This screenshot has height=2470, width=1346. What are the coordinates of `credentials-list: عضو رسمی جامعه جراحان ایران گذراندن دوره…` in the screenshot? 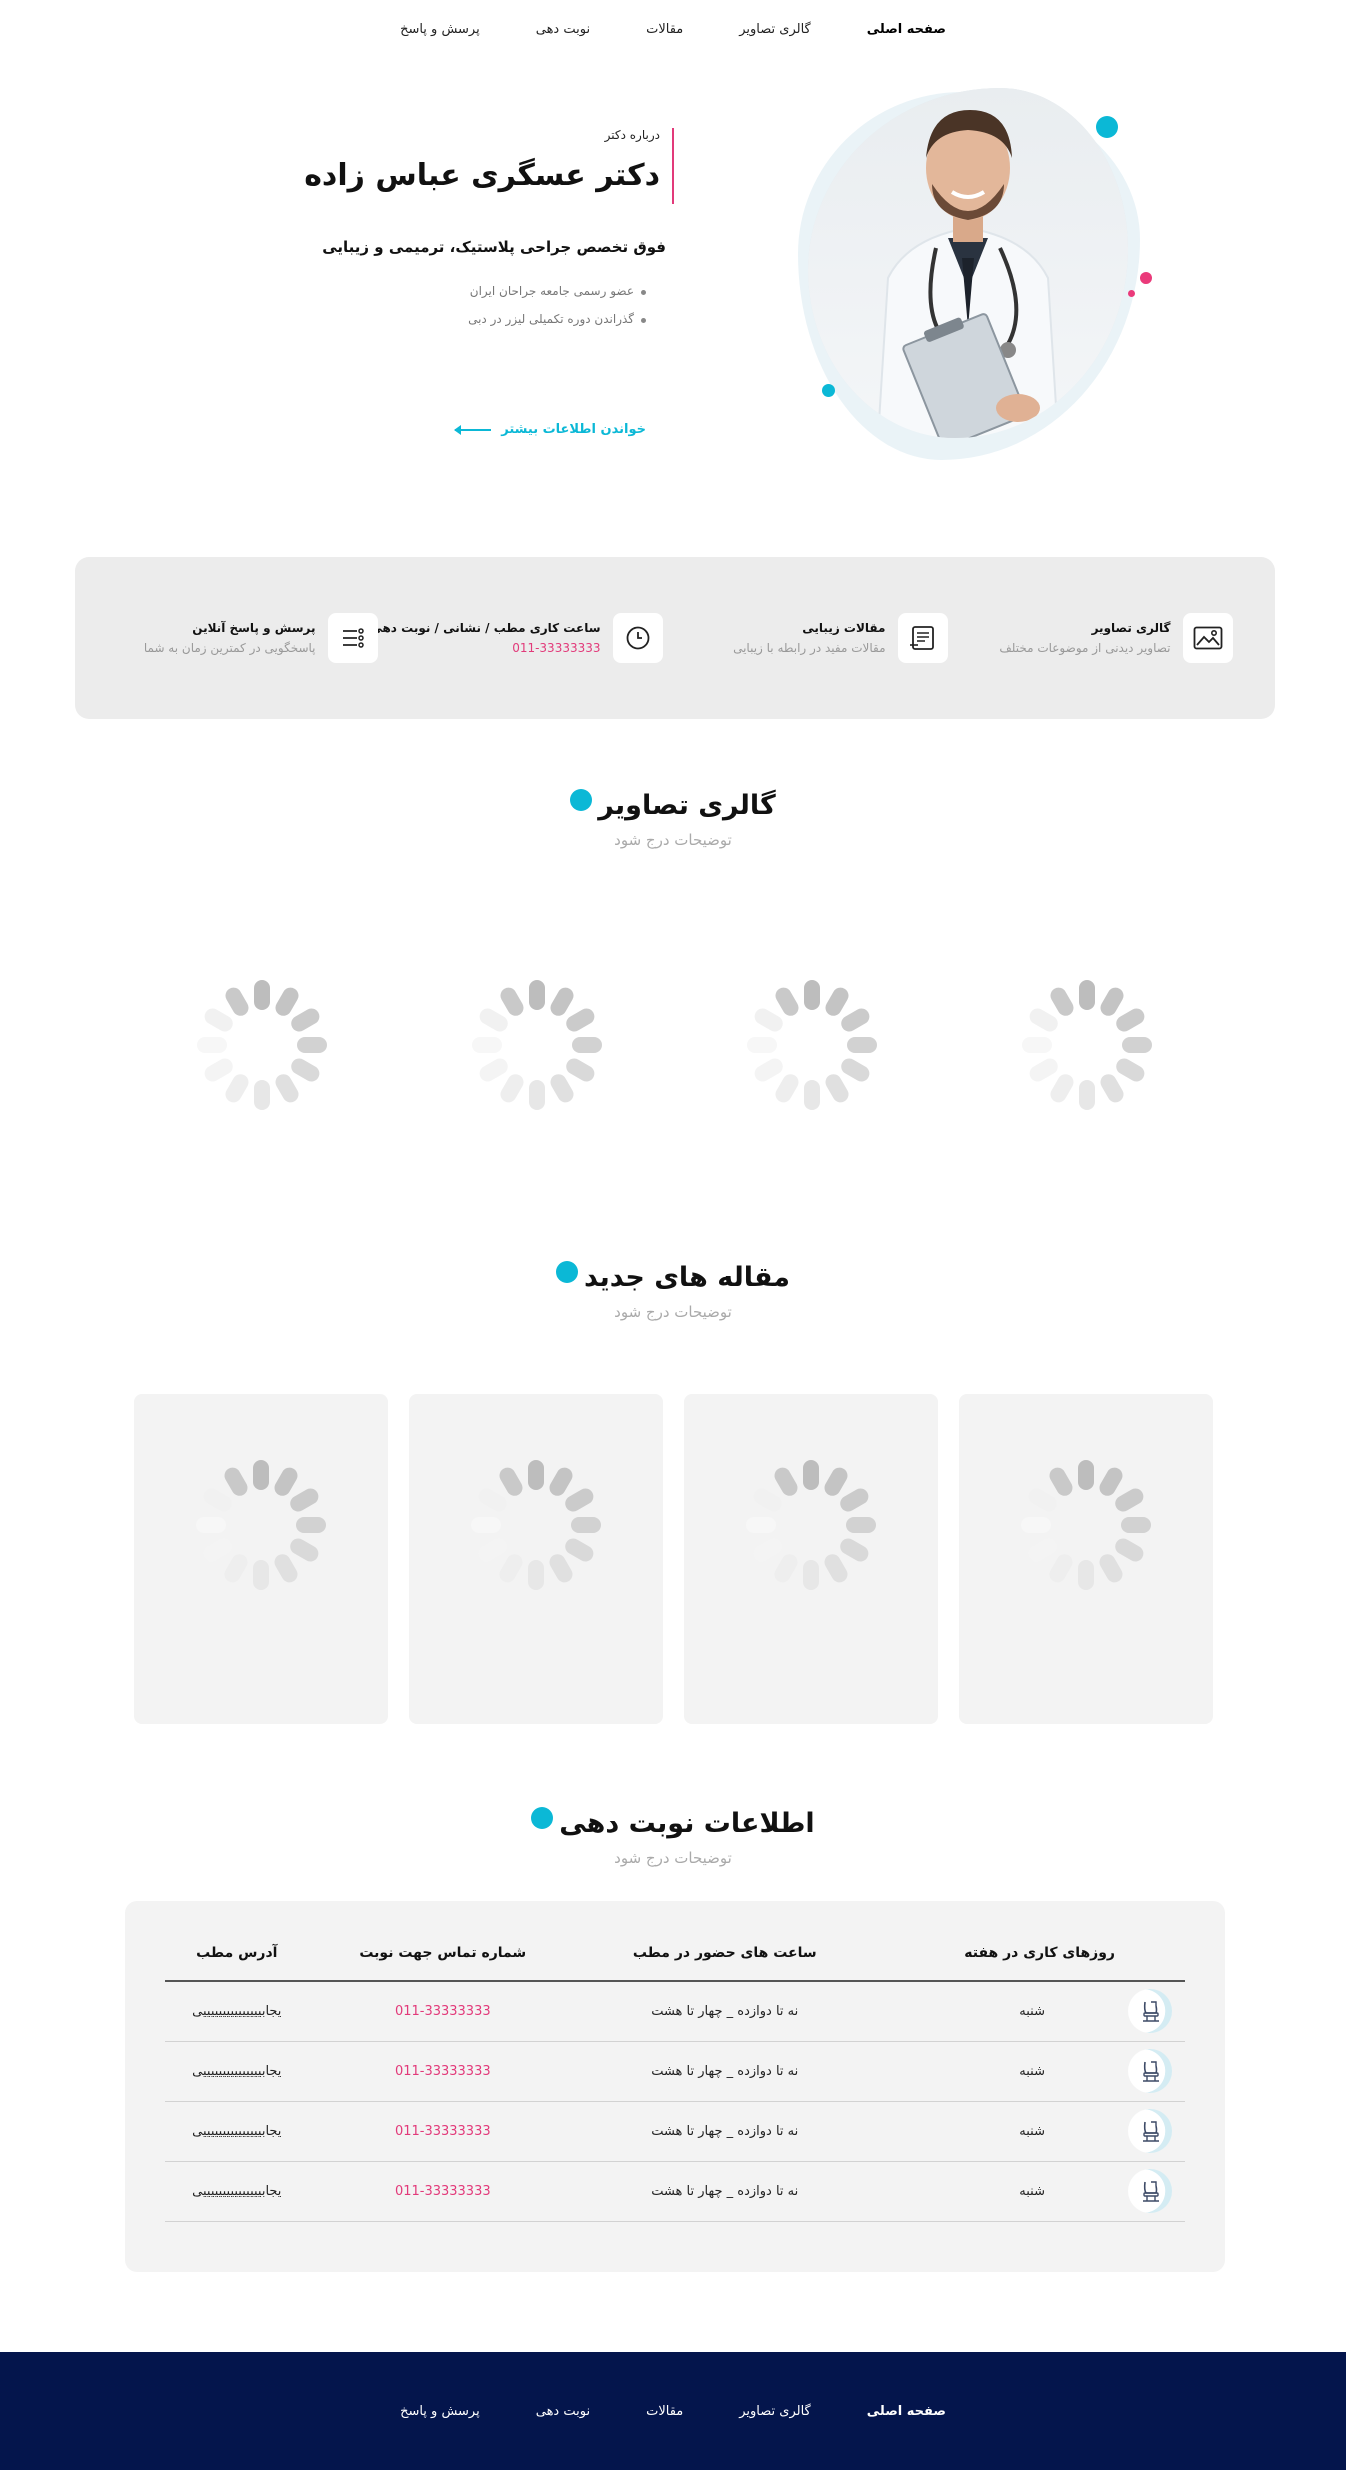 It's located at (557, 312).